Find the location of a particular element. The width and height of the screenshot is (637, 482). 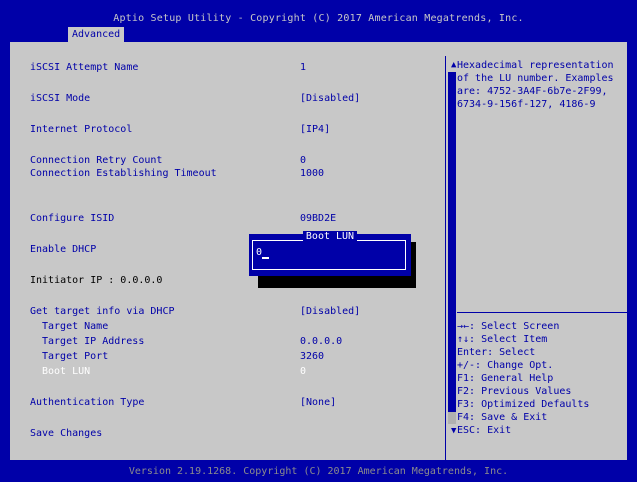

tab-advanced: Advanced is located at coordinates (96, 34).